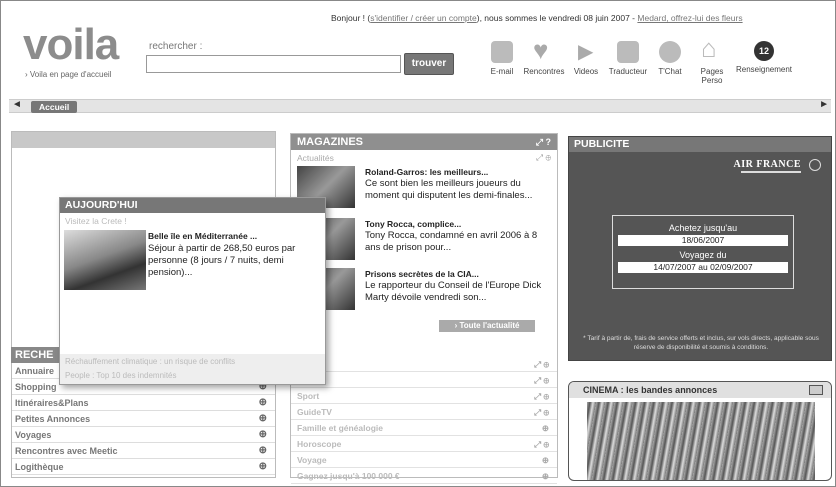  What do you see at coordinates (544, 50) in the screenshot?
I see `heart-icon` at bounding box center [544, 50].